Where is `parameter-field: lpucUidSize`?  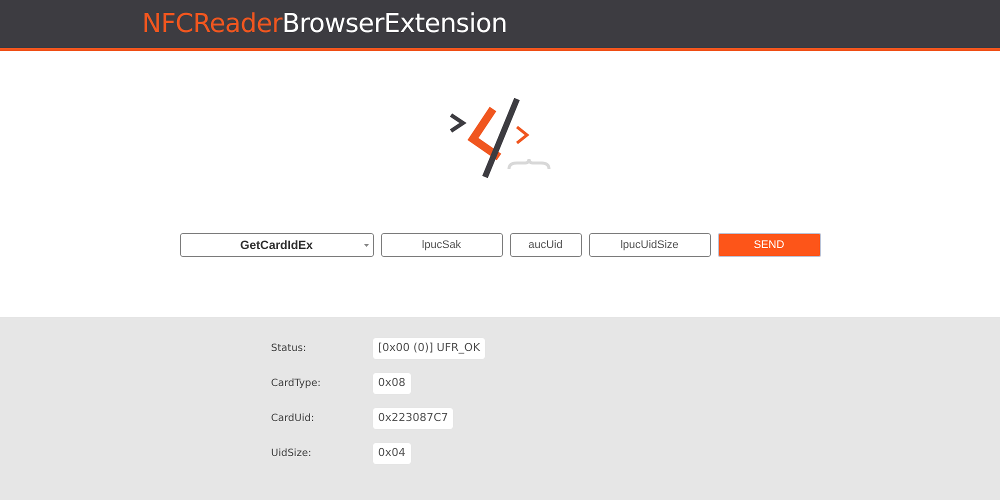 parameter-field: lpucUidSize is located at coordinates (649, 245).